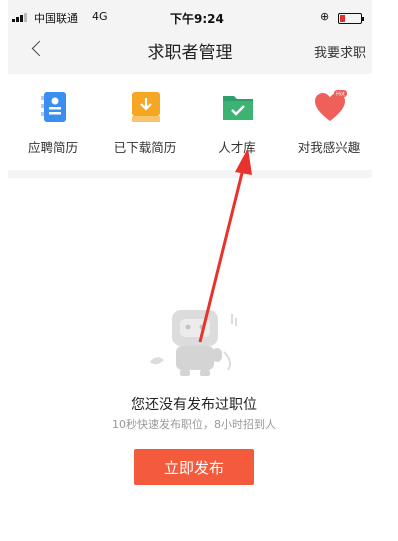 This screenshot has width=398, height=541. What do you see at coordinates (53, 107) in the screenshot?
I see `resume-icon` at bounding box center [53, 107].